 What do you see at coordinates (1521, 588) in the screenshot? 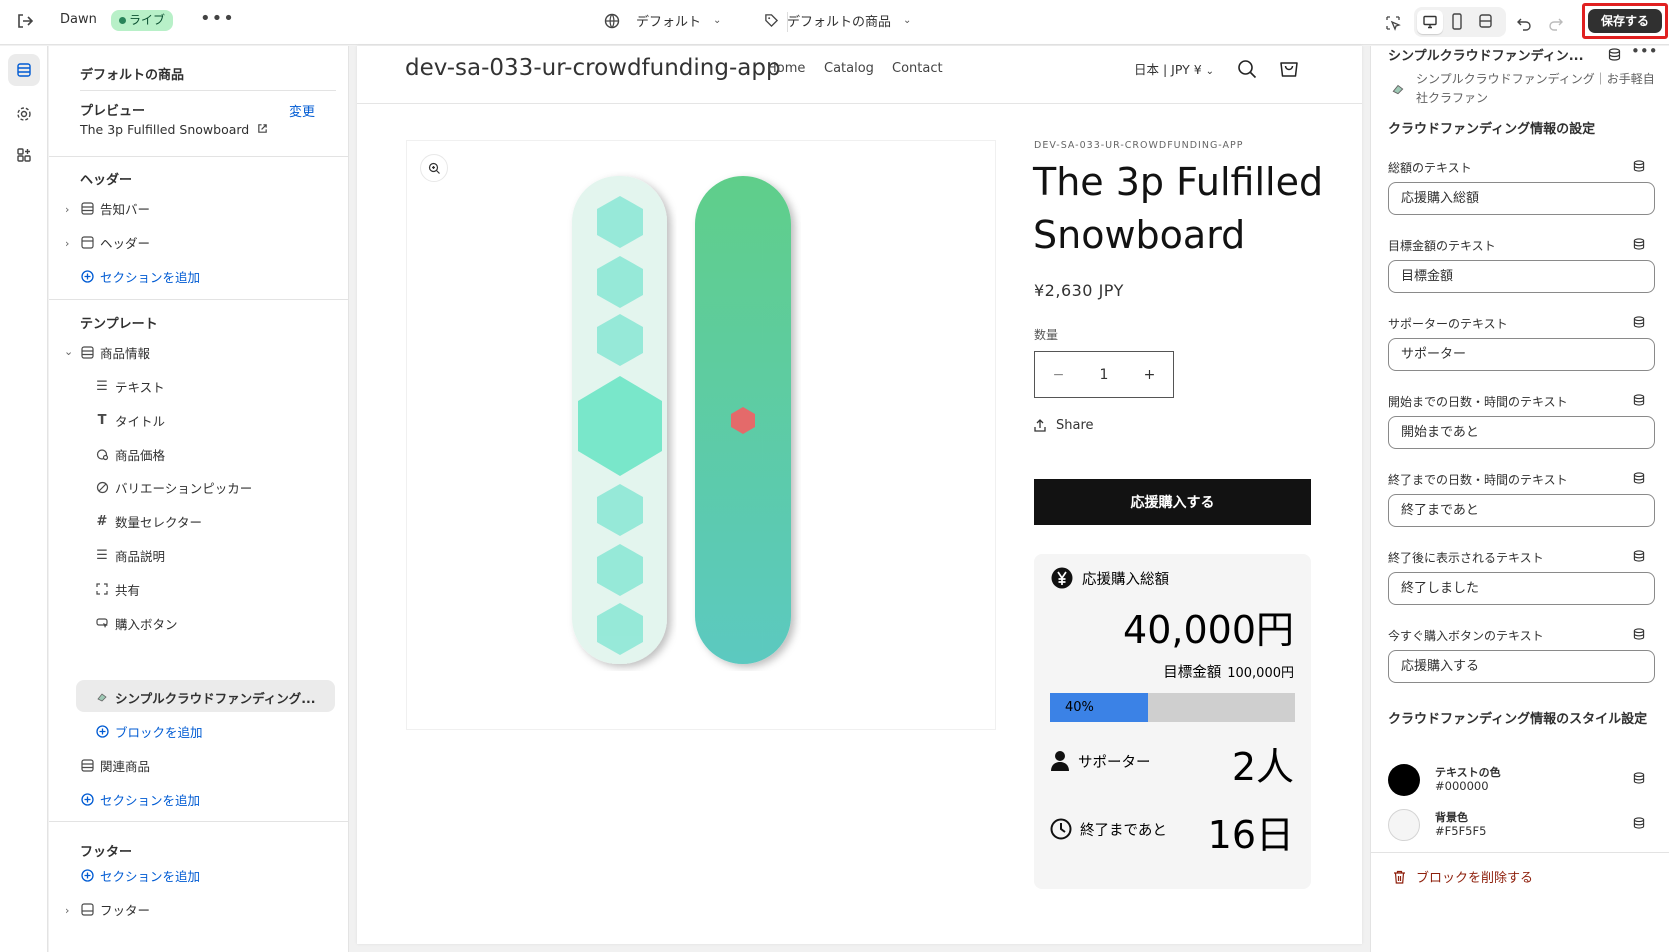
I see `setting-text-input: 終了しました` at bounding box center [1521, 588].